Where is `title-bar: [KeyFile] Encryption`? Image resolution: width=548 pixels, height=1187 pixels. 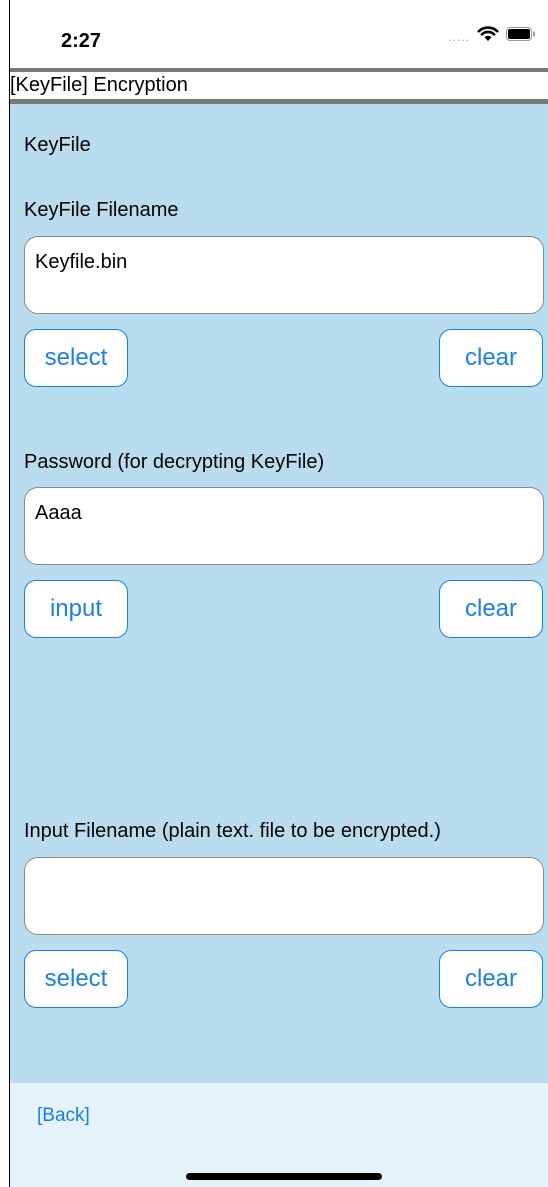
title-bar: [KeyFile] Encryption is located at coordinates (279, 86).